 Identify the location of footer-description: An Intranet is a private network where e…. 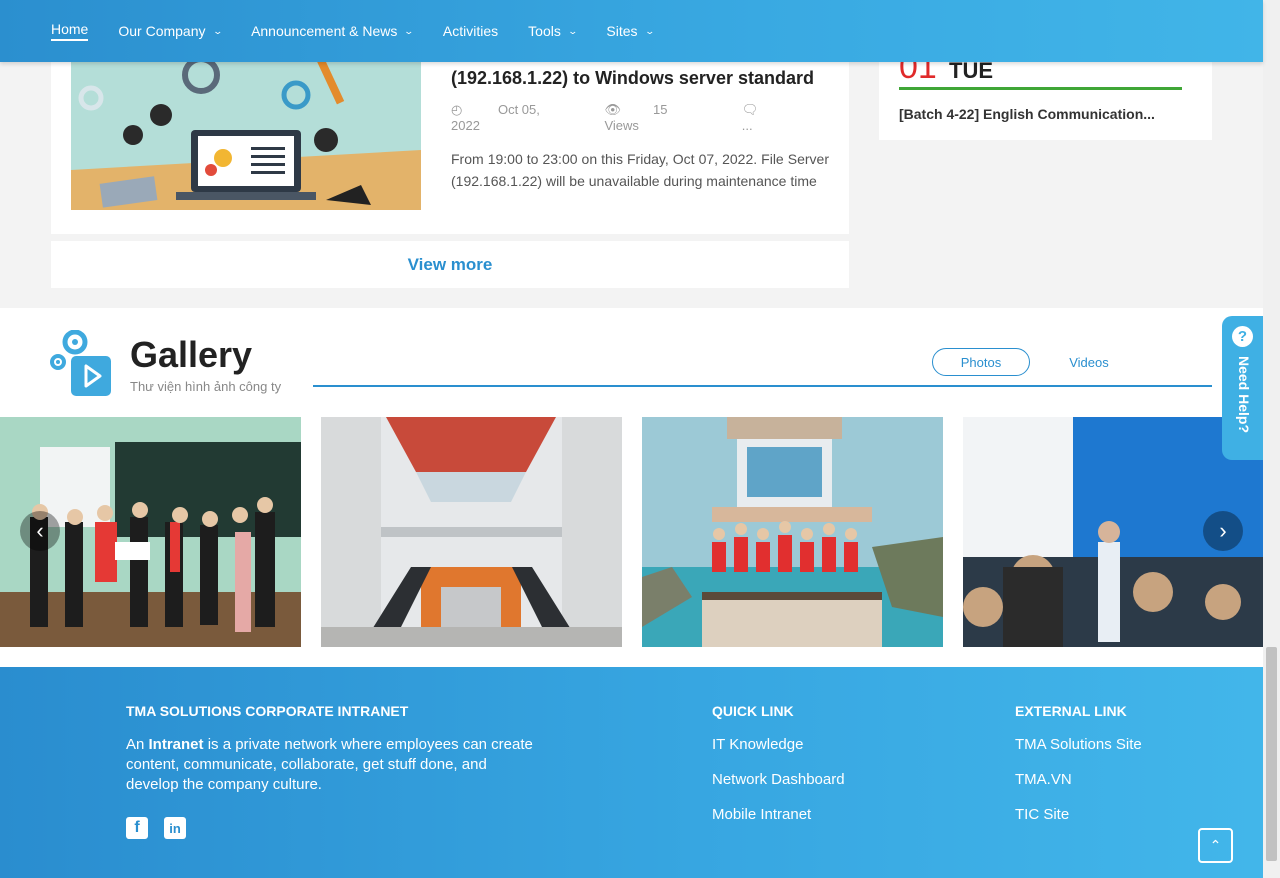
(329, 764).